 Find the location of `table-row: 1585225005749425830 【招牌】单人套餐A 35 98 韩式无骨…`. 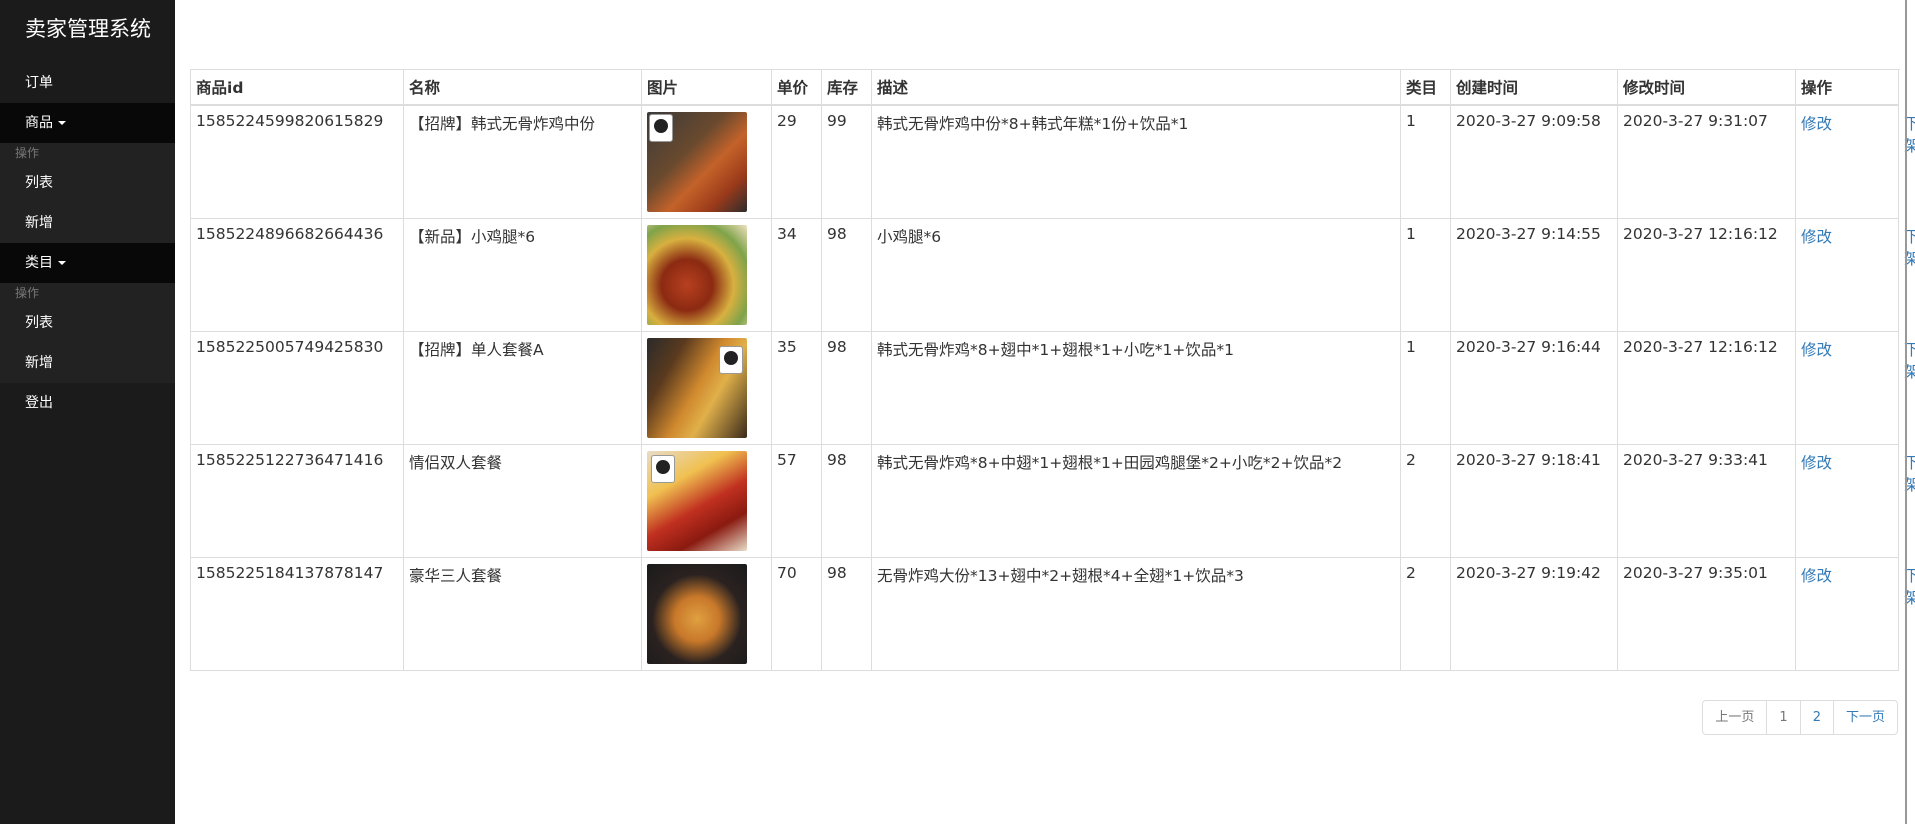

table-row: 1585225005749425830 【招牌】单人套餐A 35 98 韩式无骨… is located at coordinates (1052, 388).